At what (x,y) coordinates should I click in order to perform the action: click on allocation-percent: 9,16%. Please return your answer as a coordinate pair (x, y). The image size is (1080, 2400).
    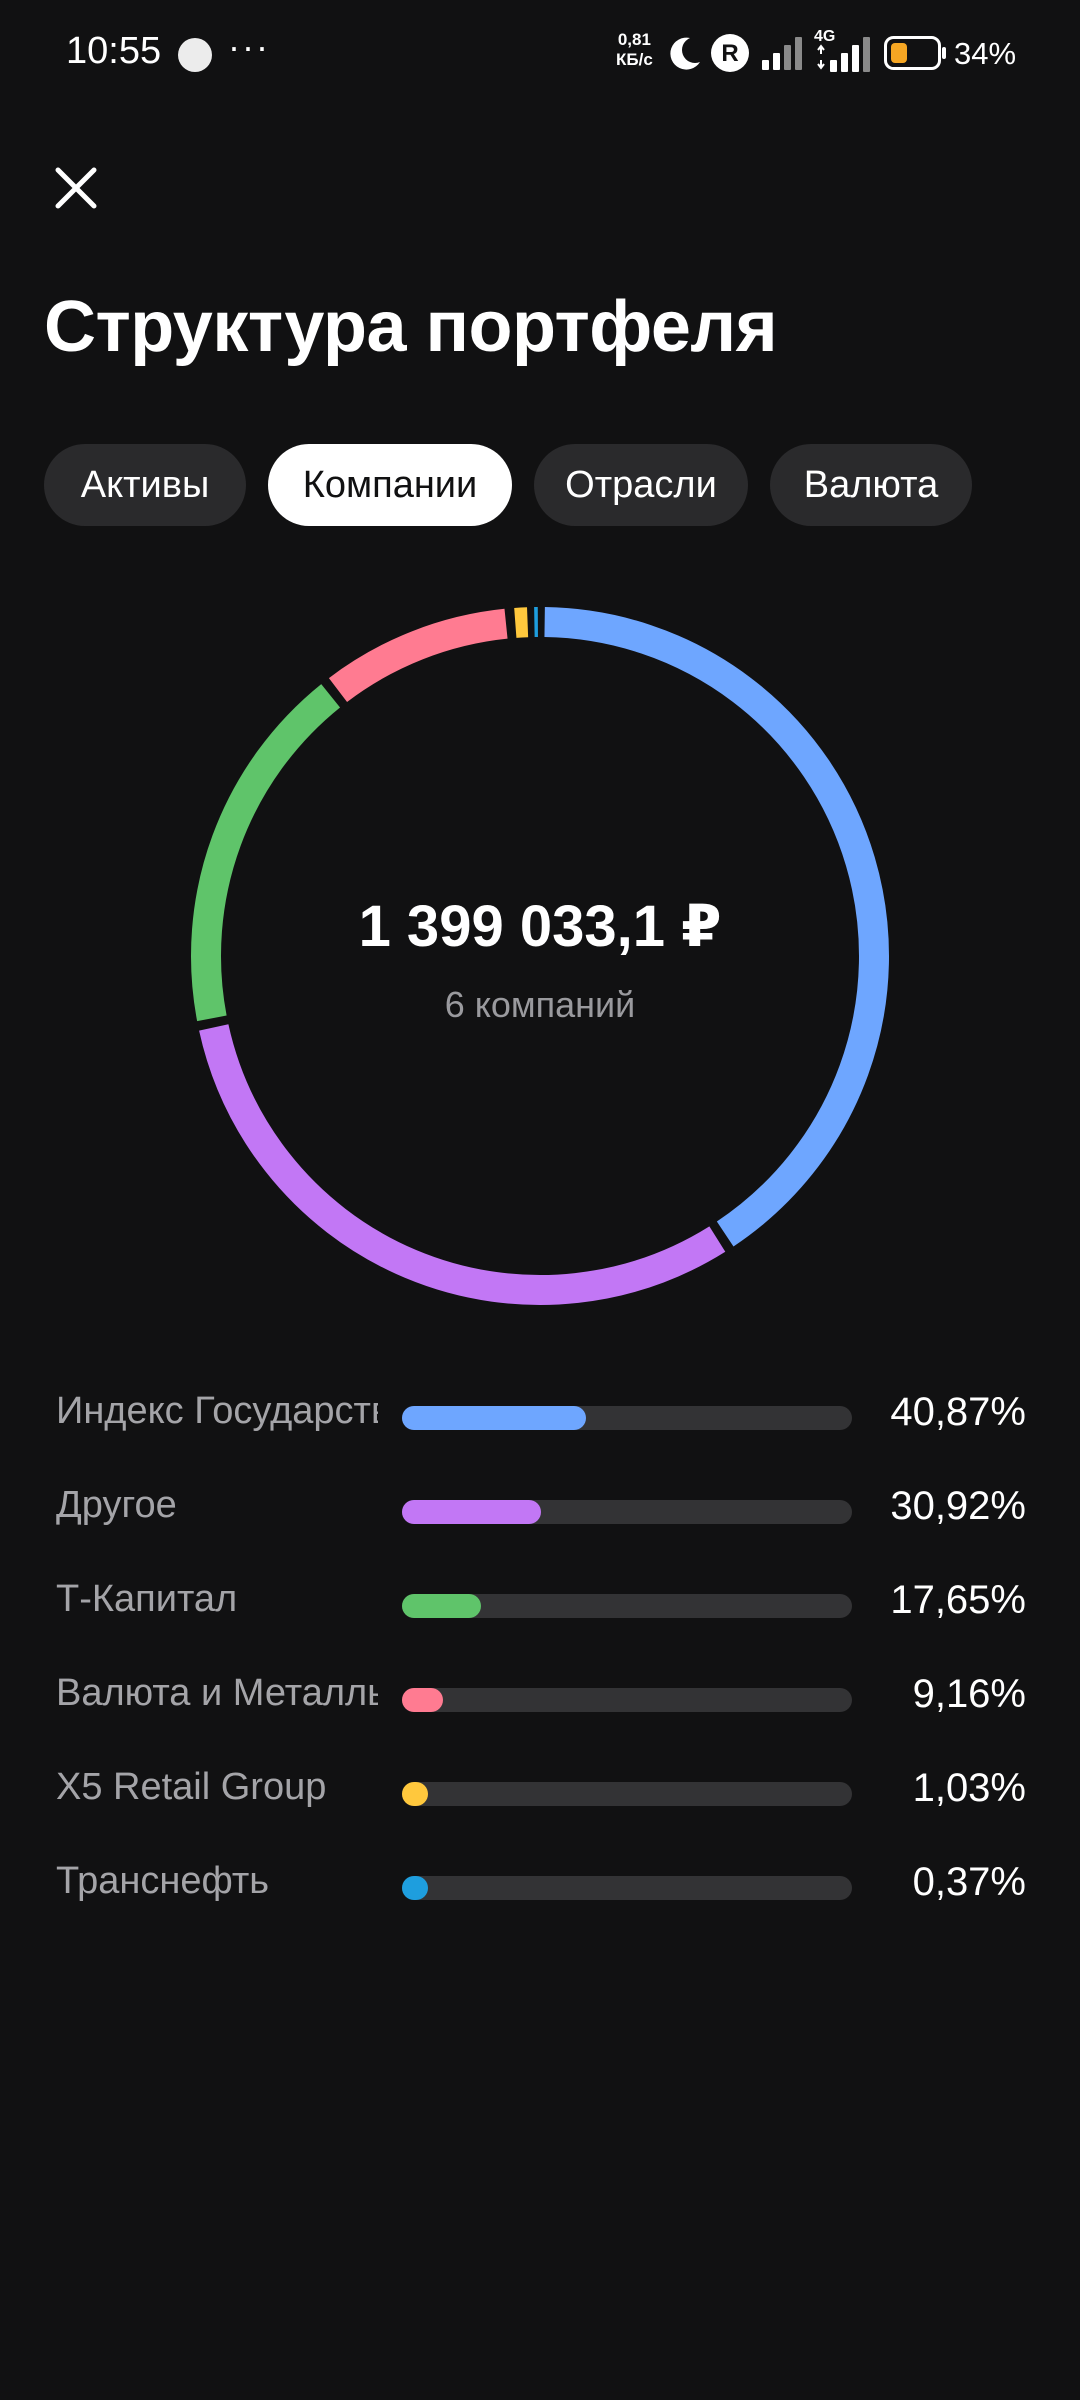
    Looking at the image, I should click on (969, 1694).